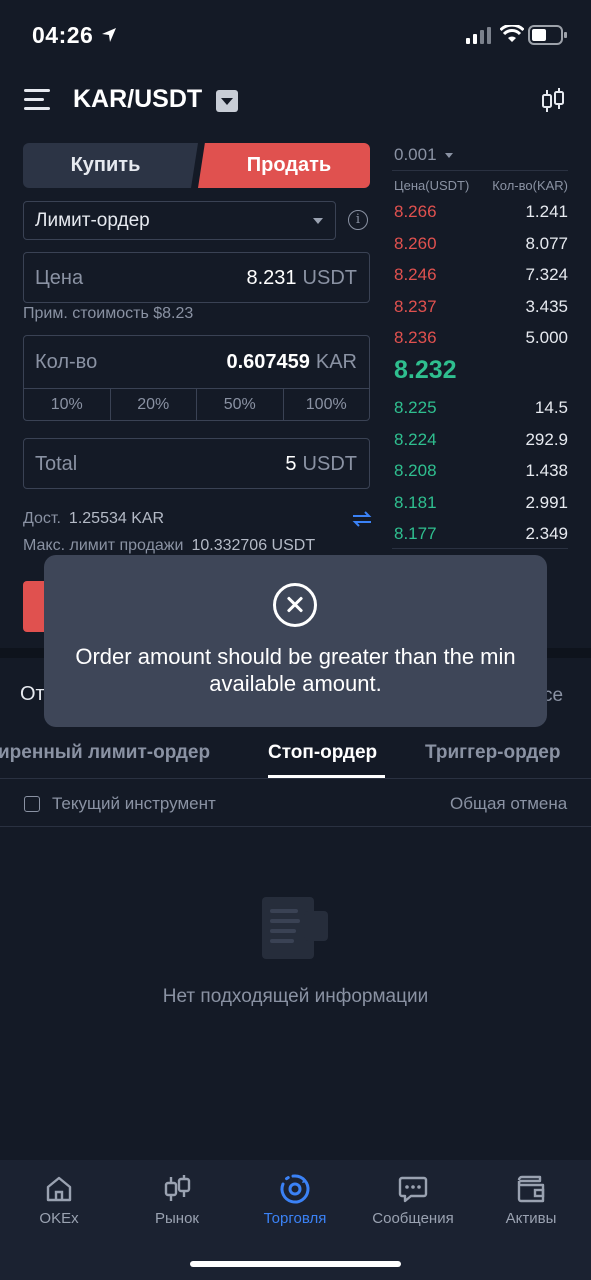 This screenshot has width=591, height=1280. I want to click on candles-icon, so click(177, 1188).